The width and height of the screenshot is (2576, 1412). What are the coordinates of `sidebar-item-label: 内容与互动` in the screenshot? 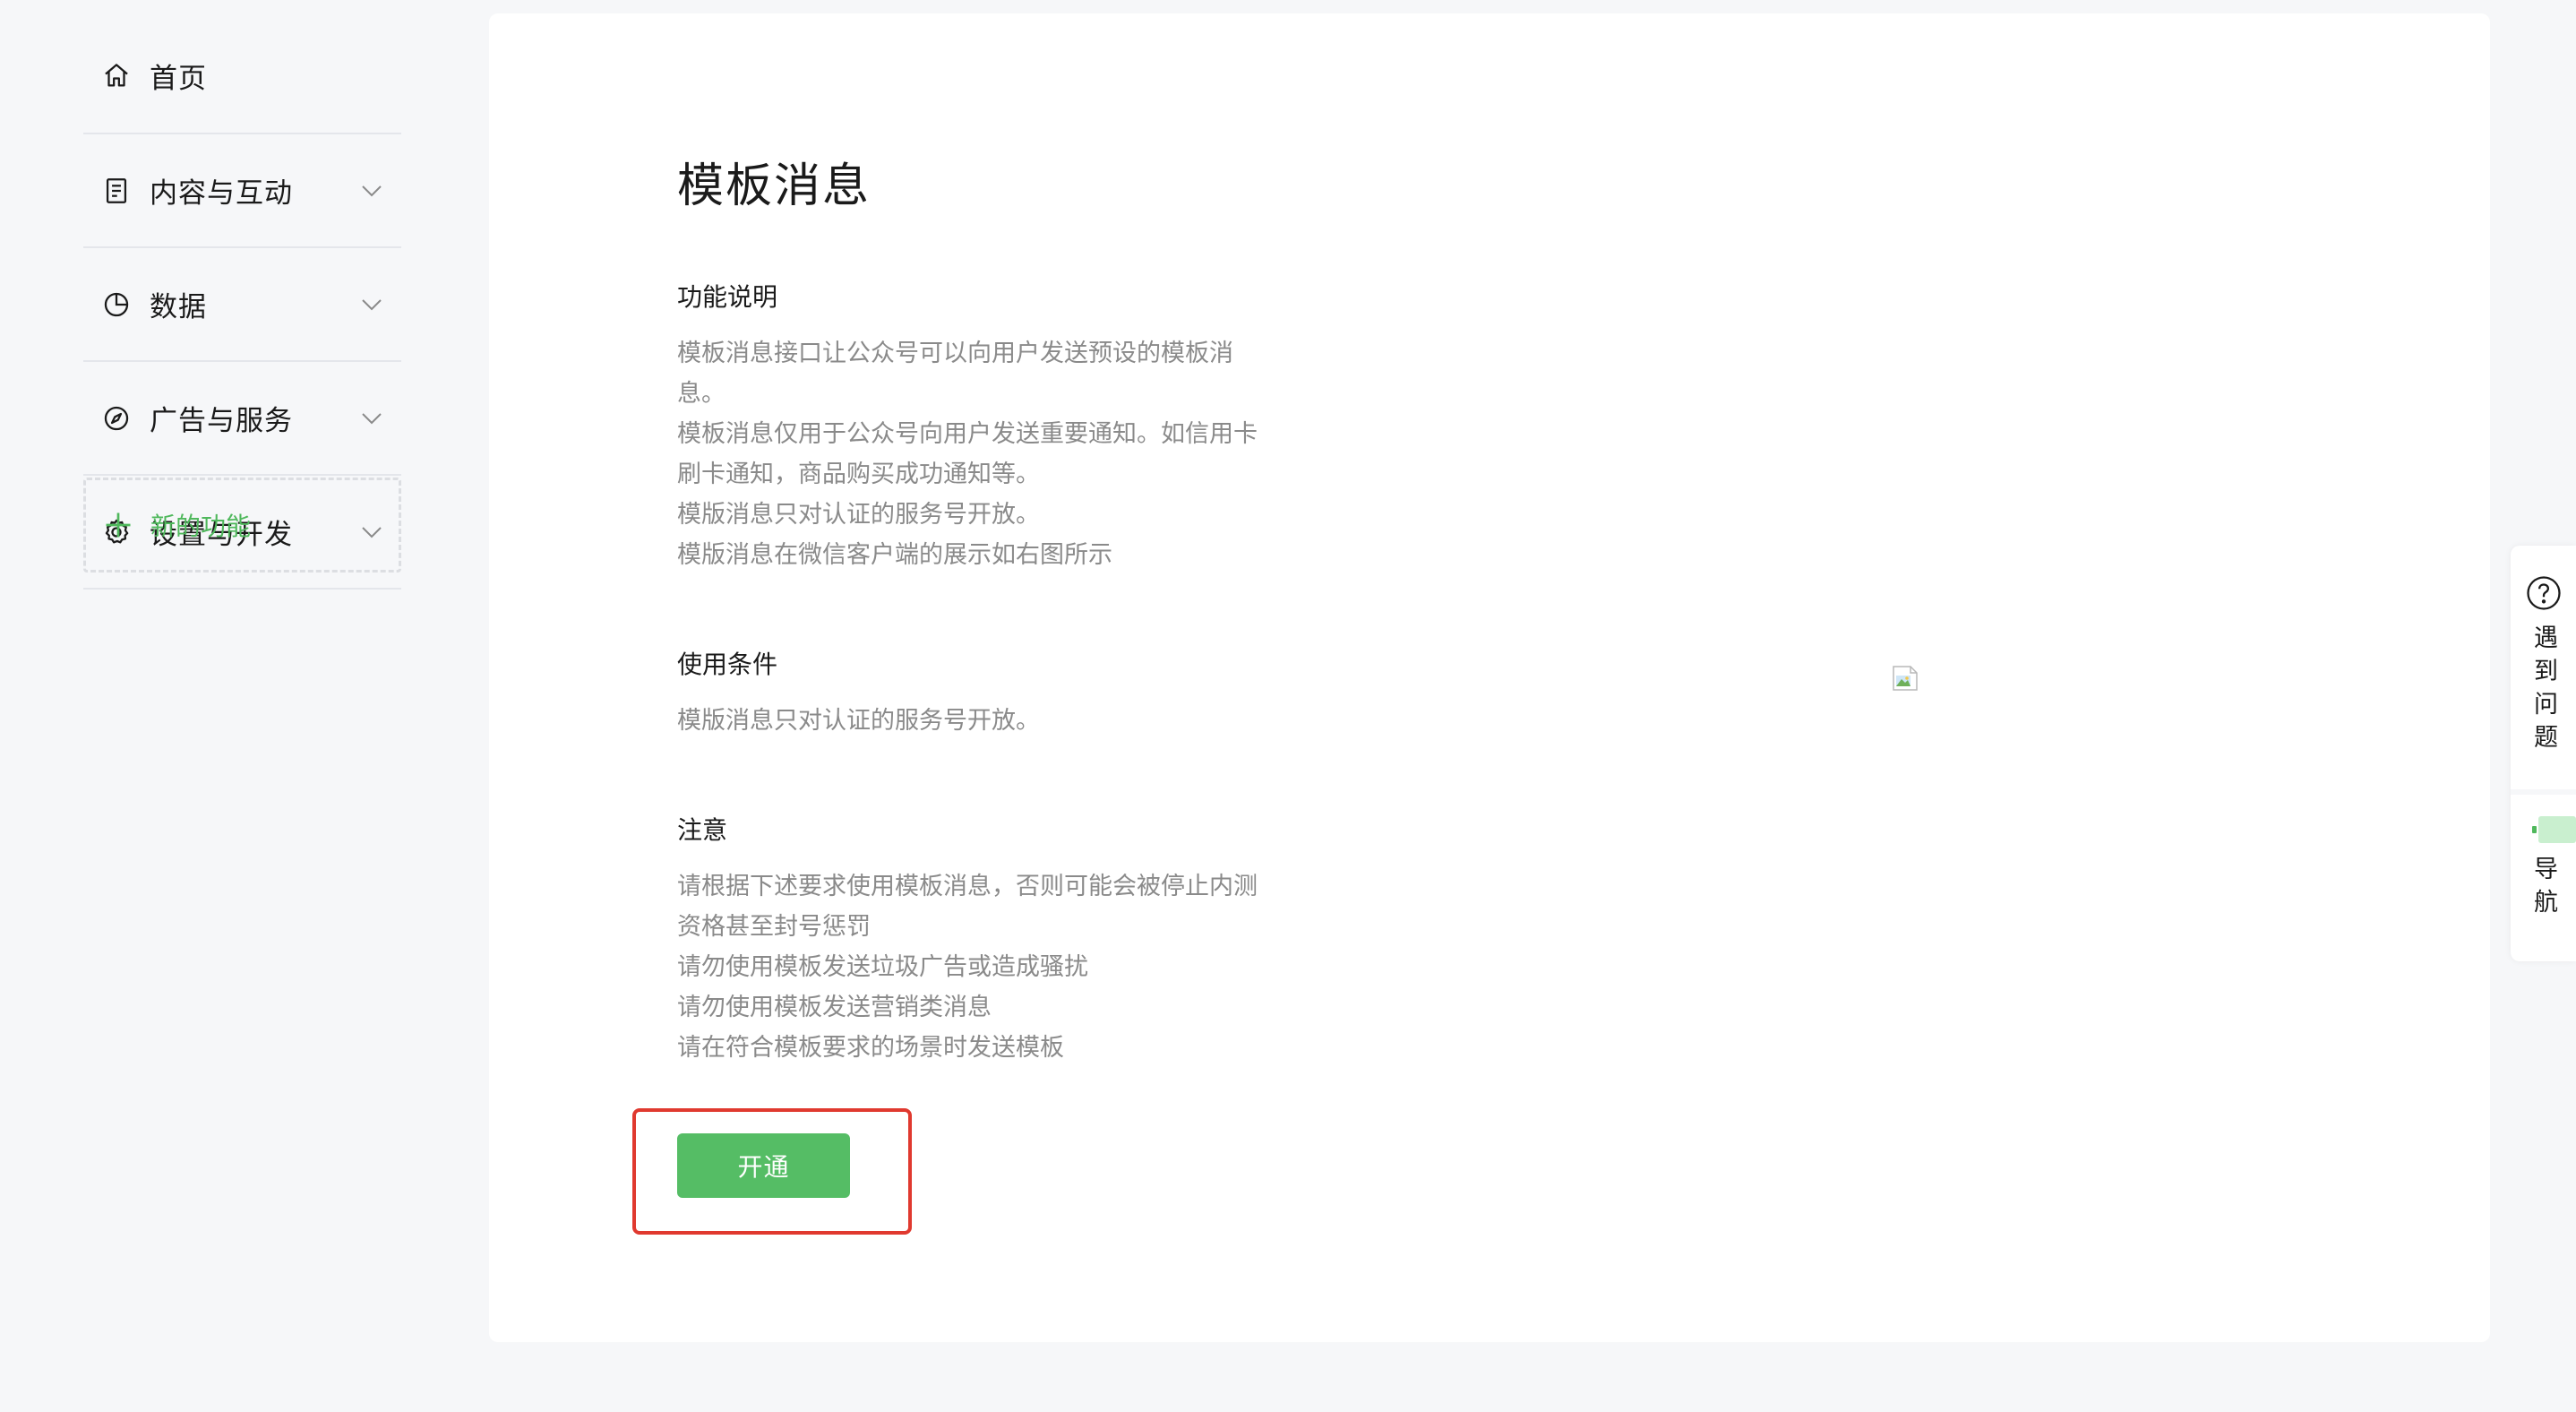 It's located at (221, 193).